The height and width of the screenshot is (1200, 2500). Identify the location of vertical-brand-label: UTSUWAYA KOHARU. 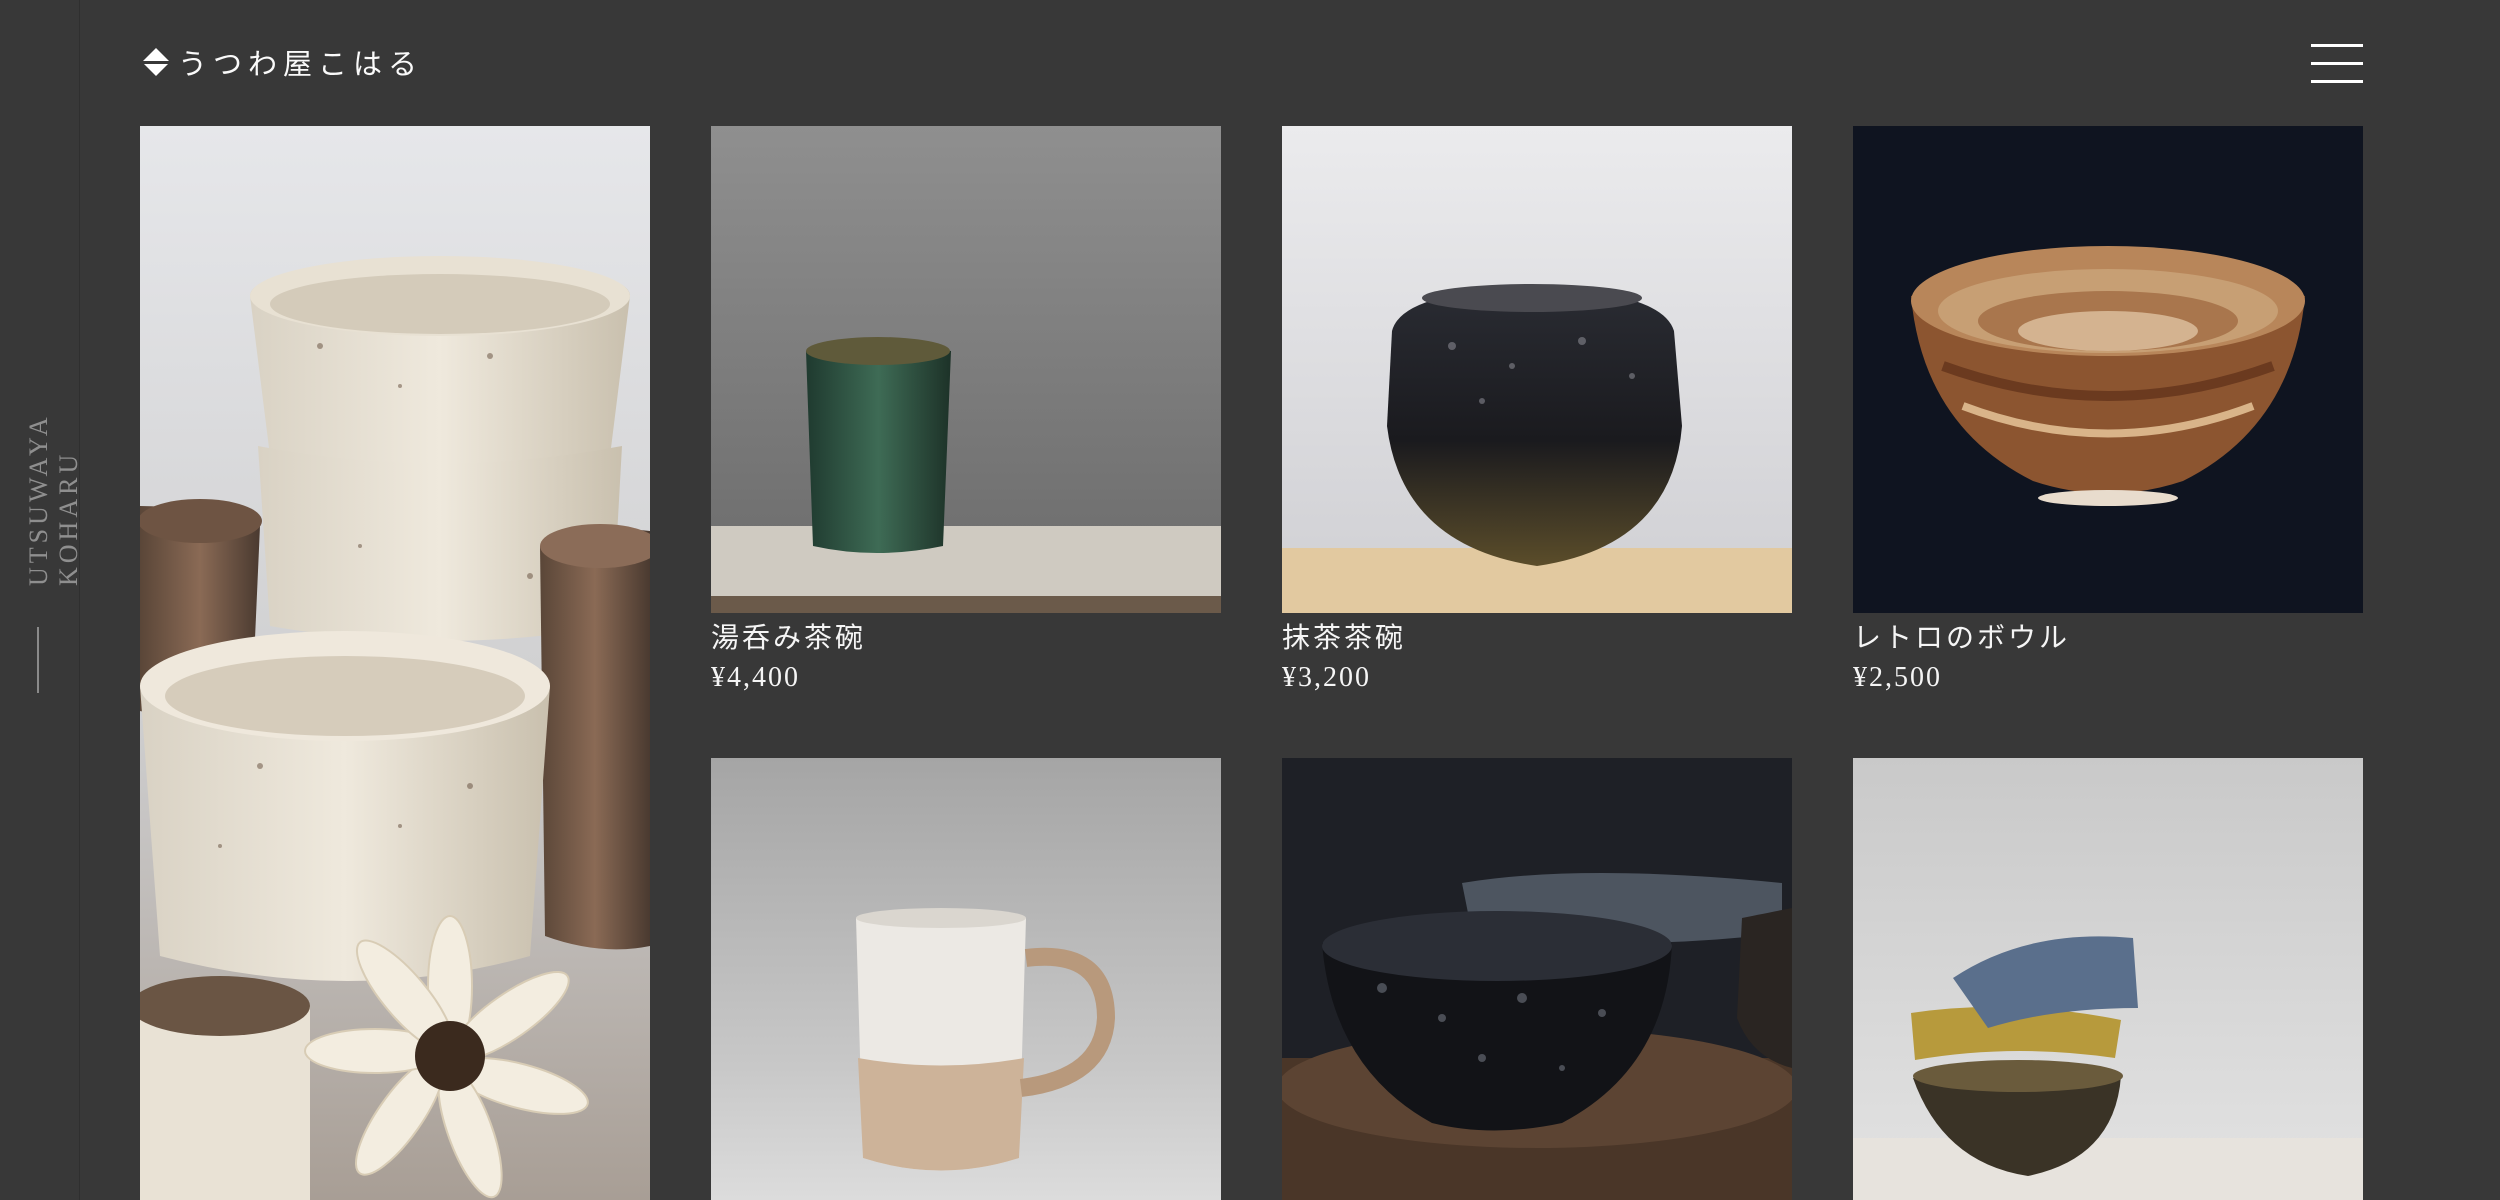
(53, 500).